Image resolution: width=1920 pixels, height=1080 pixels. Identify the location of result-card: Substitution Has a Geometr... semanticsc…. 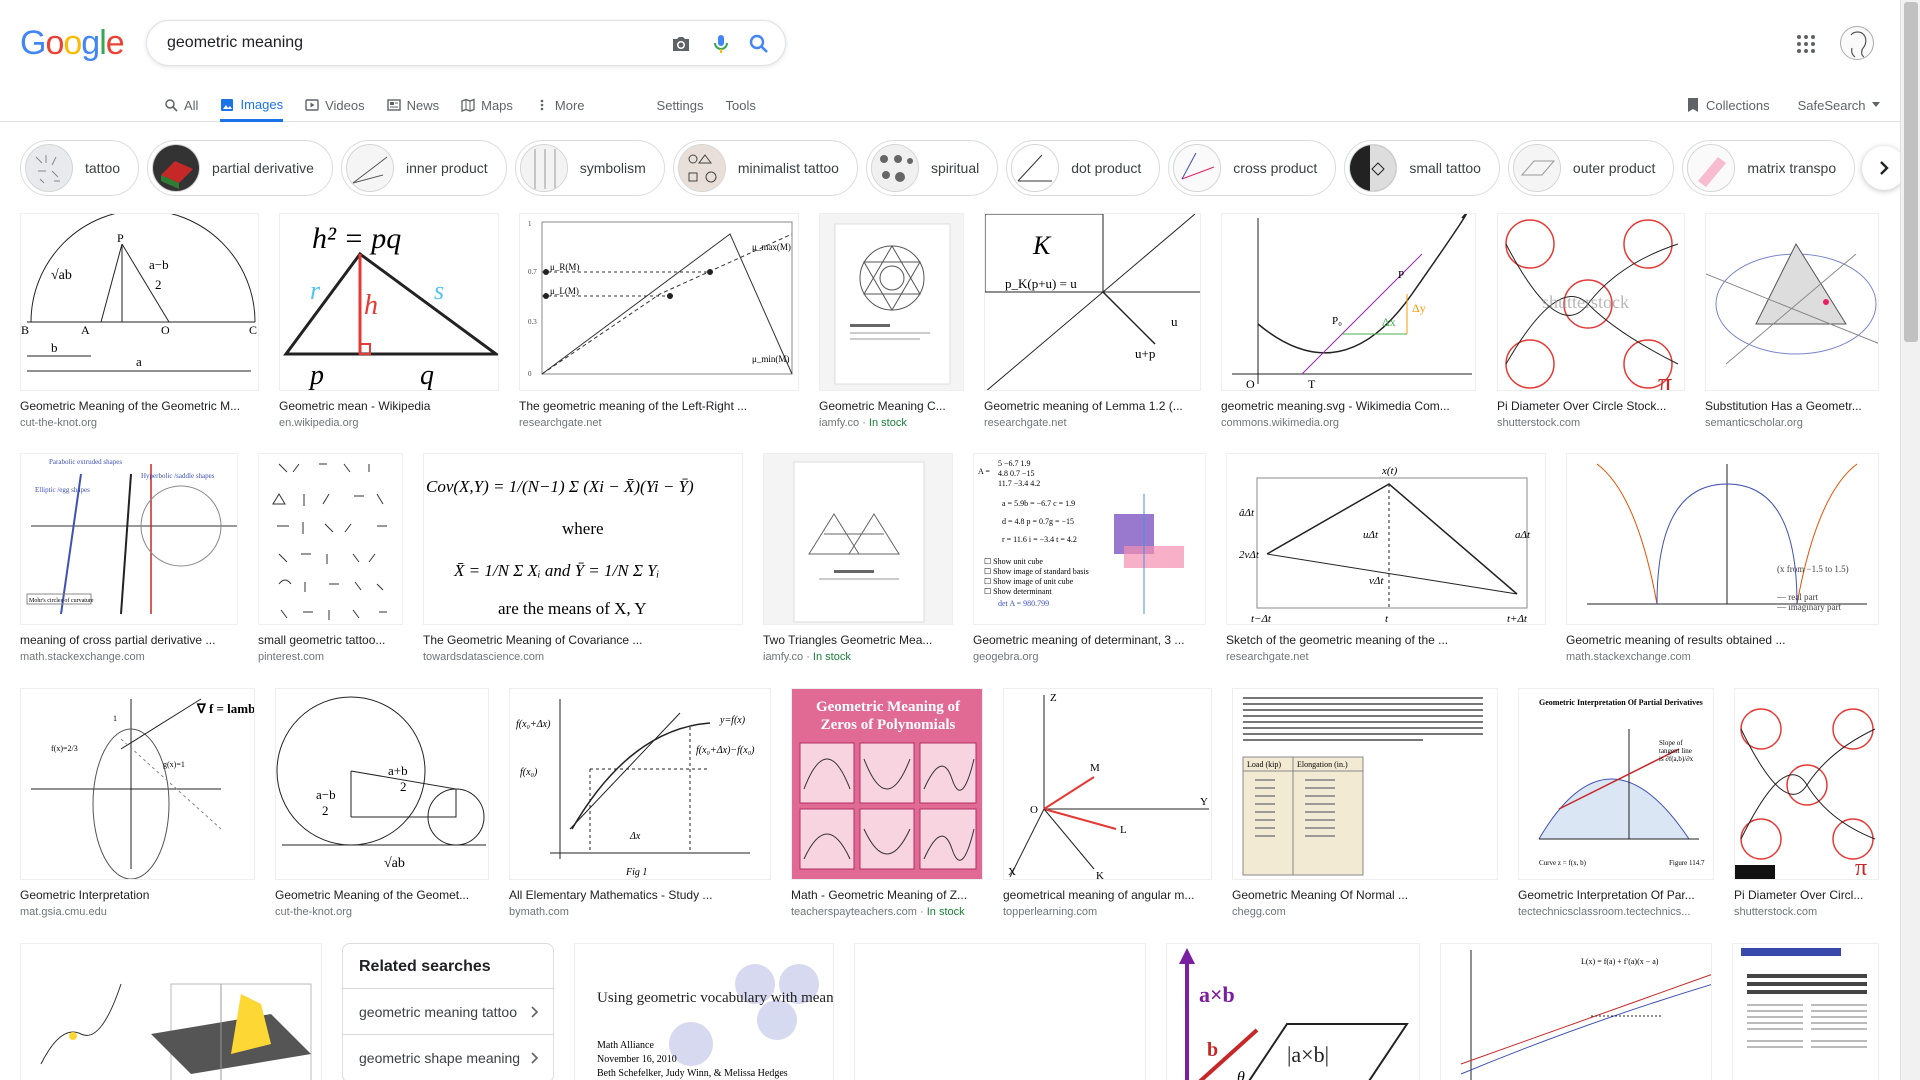
(1792, 321).